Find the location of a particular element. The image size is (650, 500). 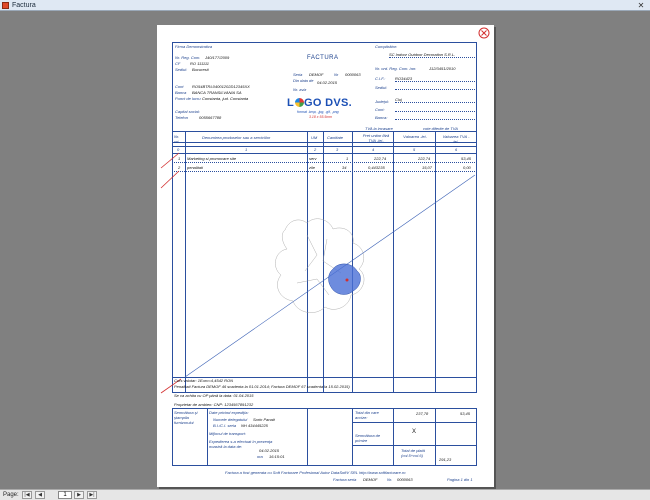

footer-ora: 16:15:01 is located at coordinates (277, 456).